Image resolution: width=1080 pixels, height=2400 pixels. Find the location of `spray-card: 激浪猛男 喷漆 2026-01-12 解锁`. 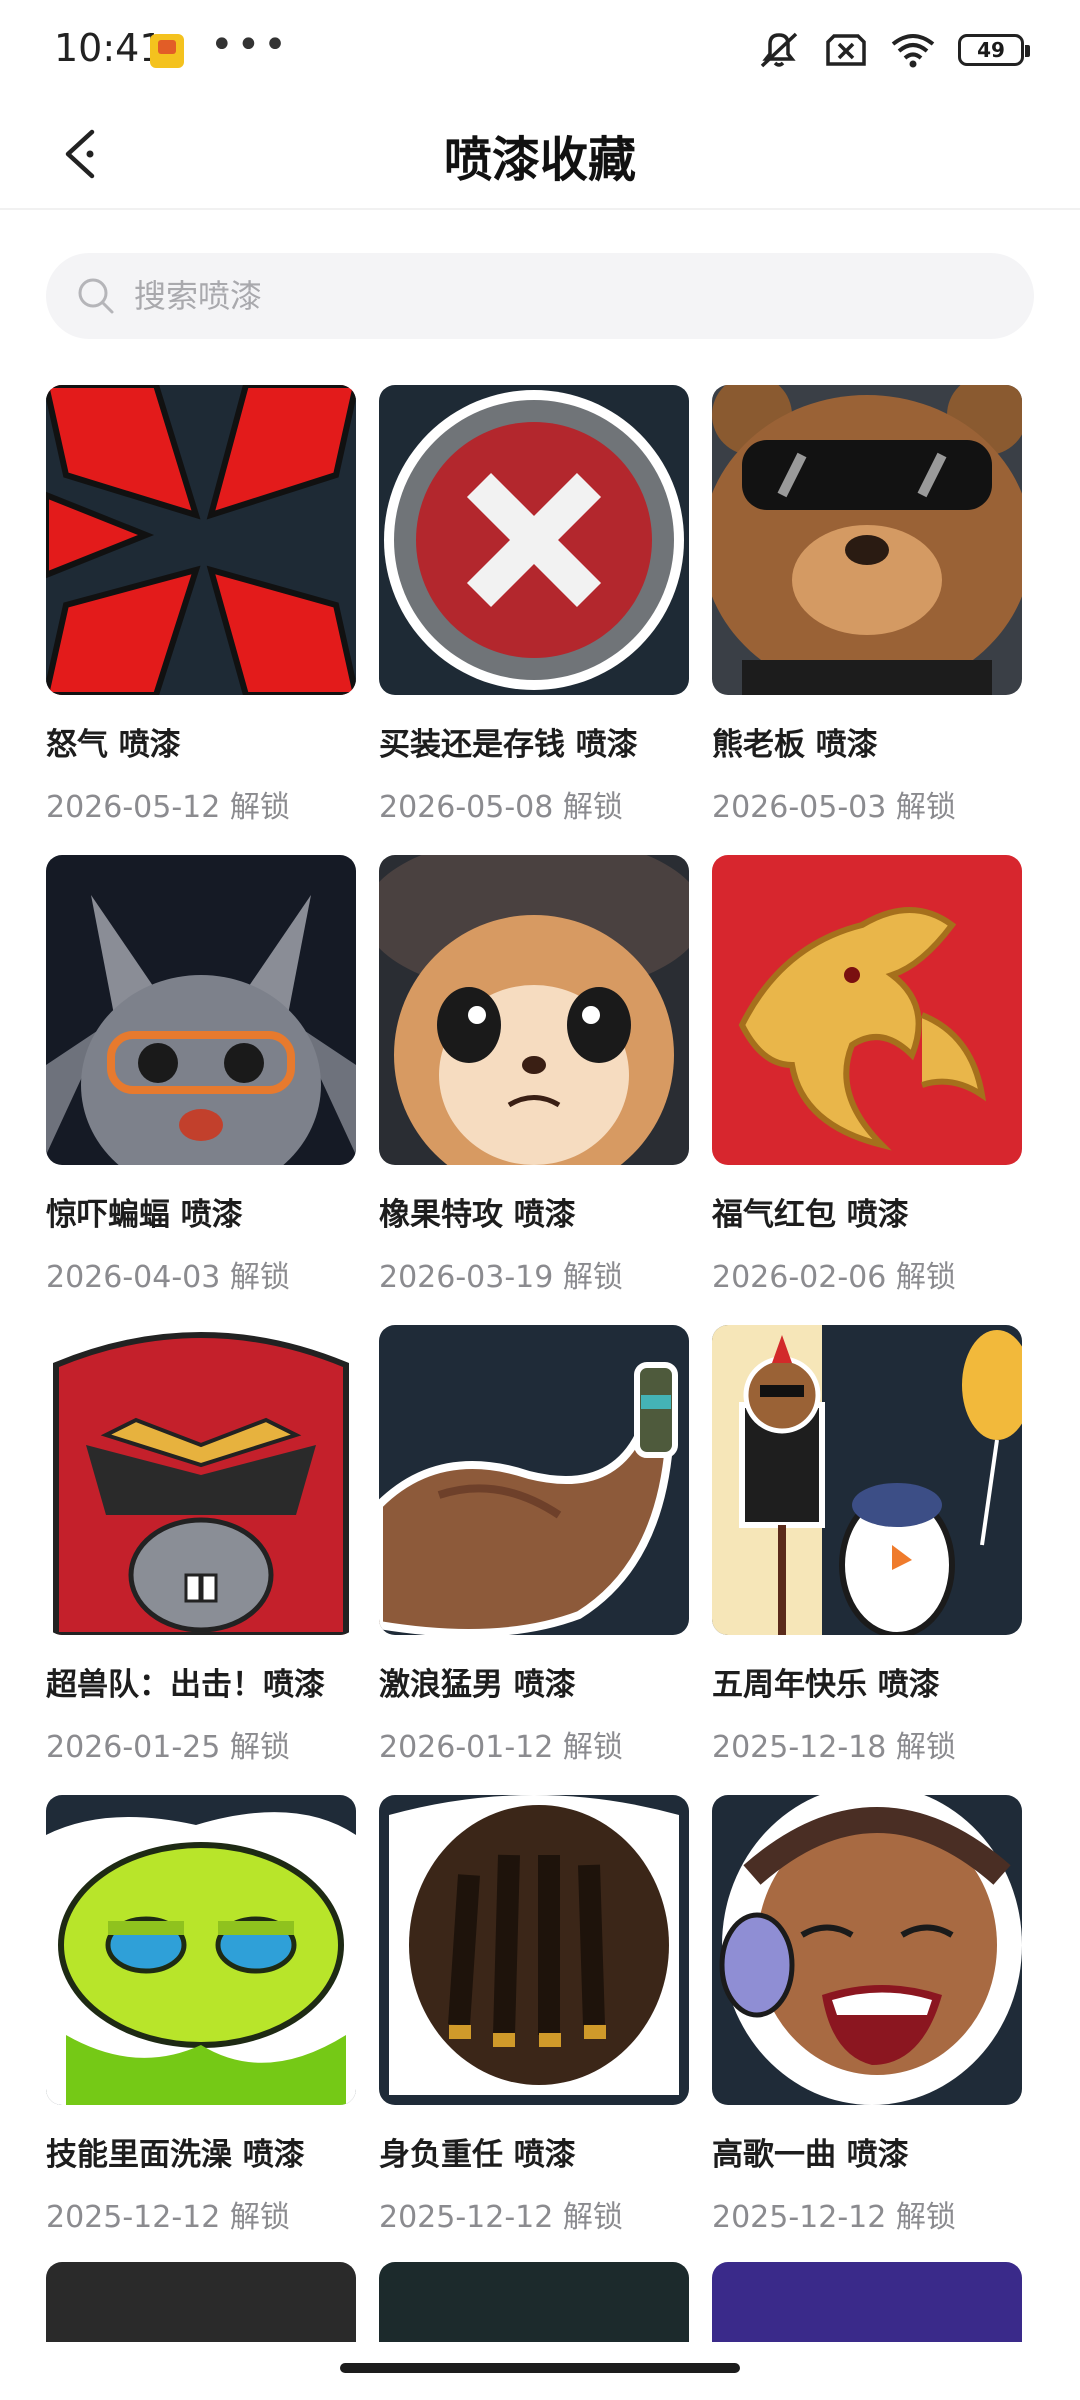

spray-card: 激浪猛男 喷漆 2026-01-12 解锁 is located at coordinates (534, 1560).